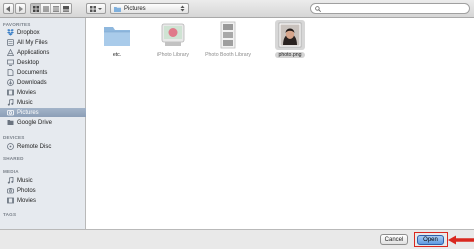 The height and width of the screenshot is (249, 474). Describe the element at coordinates (10, 63) in the screenshot. I see `desktop-icon` at that location.